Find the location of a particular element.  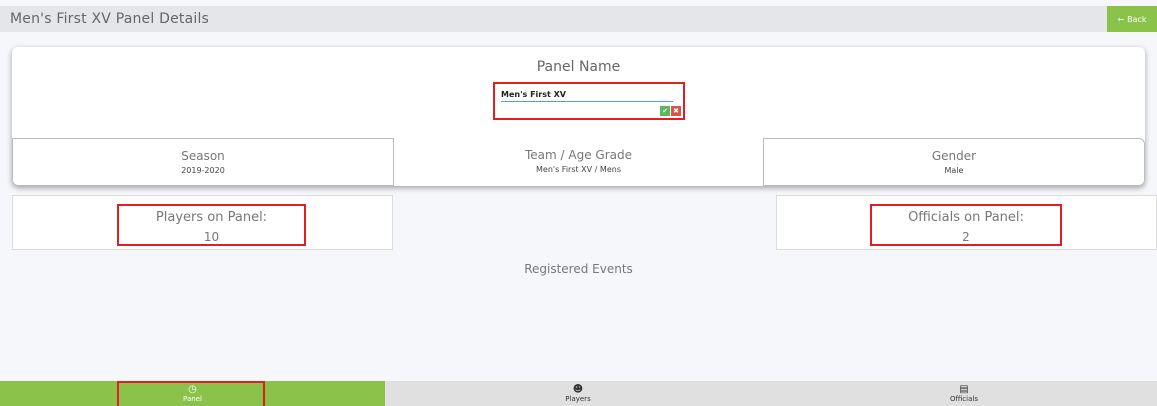

season-value: 2019-2020 is located at coordinates (203, 170).